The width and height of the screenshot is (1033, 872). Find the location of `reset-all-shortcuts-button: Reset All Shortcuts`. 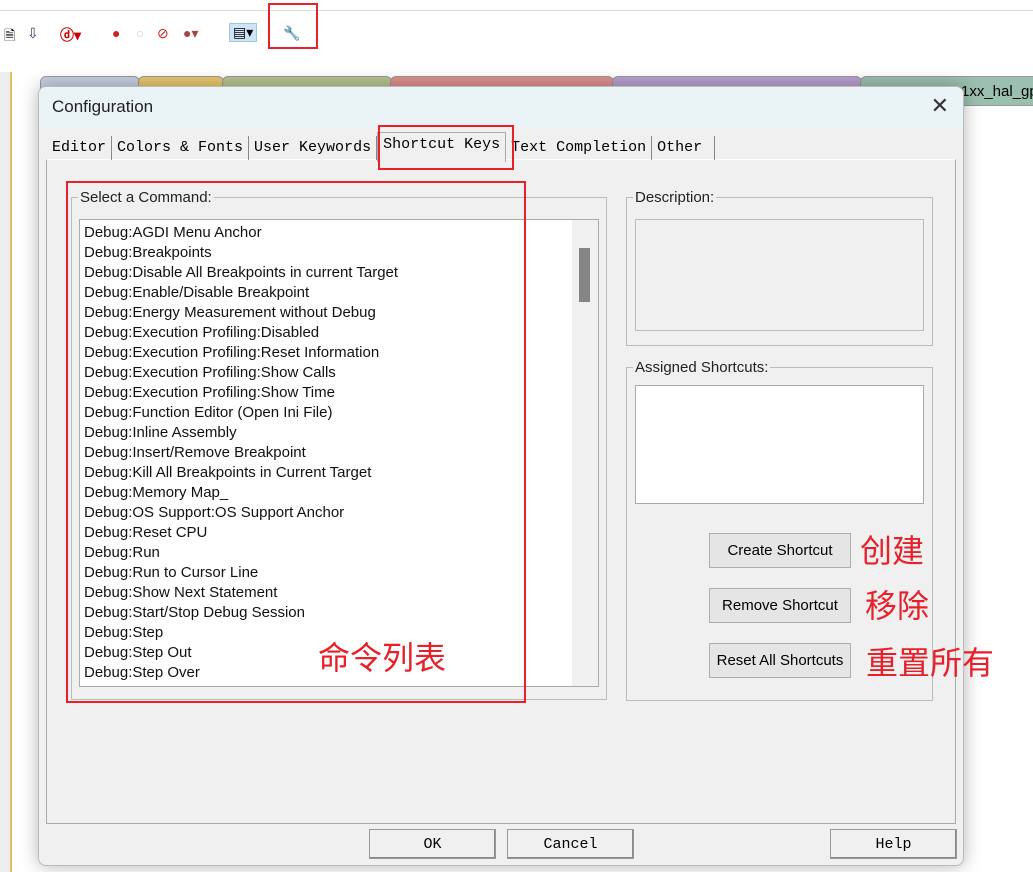

reset-all-shortcuts-button: Reset All Shortcuts is located at coordinates (780, 660).